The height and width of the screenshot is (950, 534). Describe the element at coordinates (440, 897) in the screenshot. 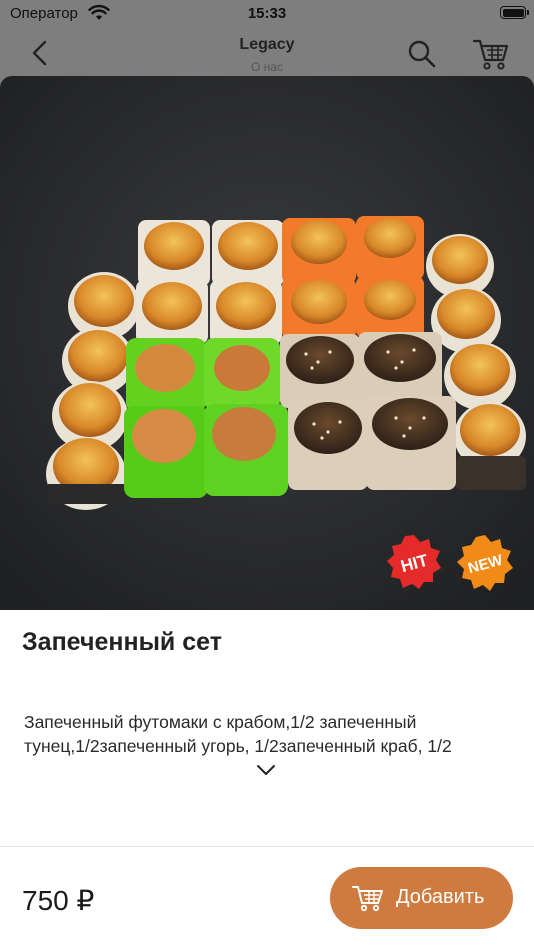

I see `add-button-label: Добавить` at that location.